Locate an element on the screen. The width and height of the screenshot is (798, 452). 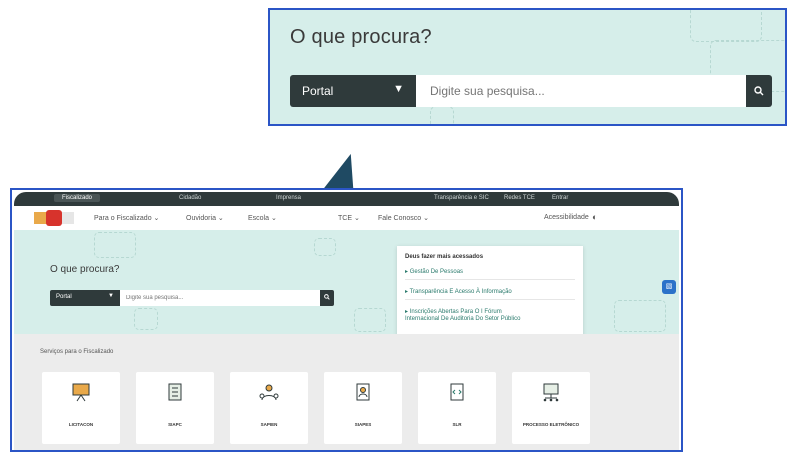
people-network-icon is located at coordinates (269, 392).